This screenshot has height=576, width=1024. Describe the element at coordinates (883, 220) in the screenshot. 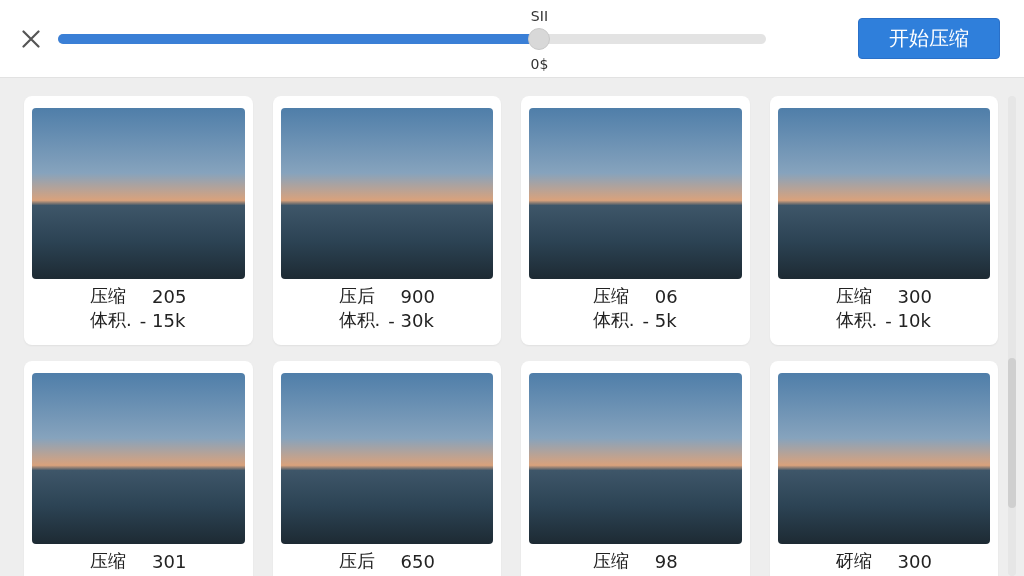

I see `image-card: 压缩 300 体积. - 10k` at that location.